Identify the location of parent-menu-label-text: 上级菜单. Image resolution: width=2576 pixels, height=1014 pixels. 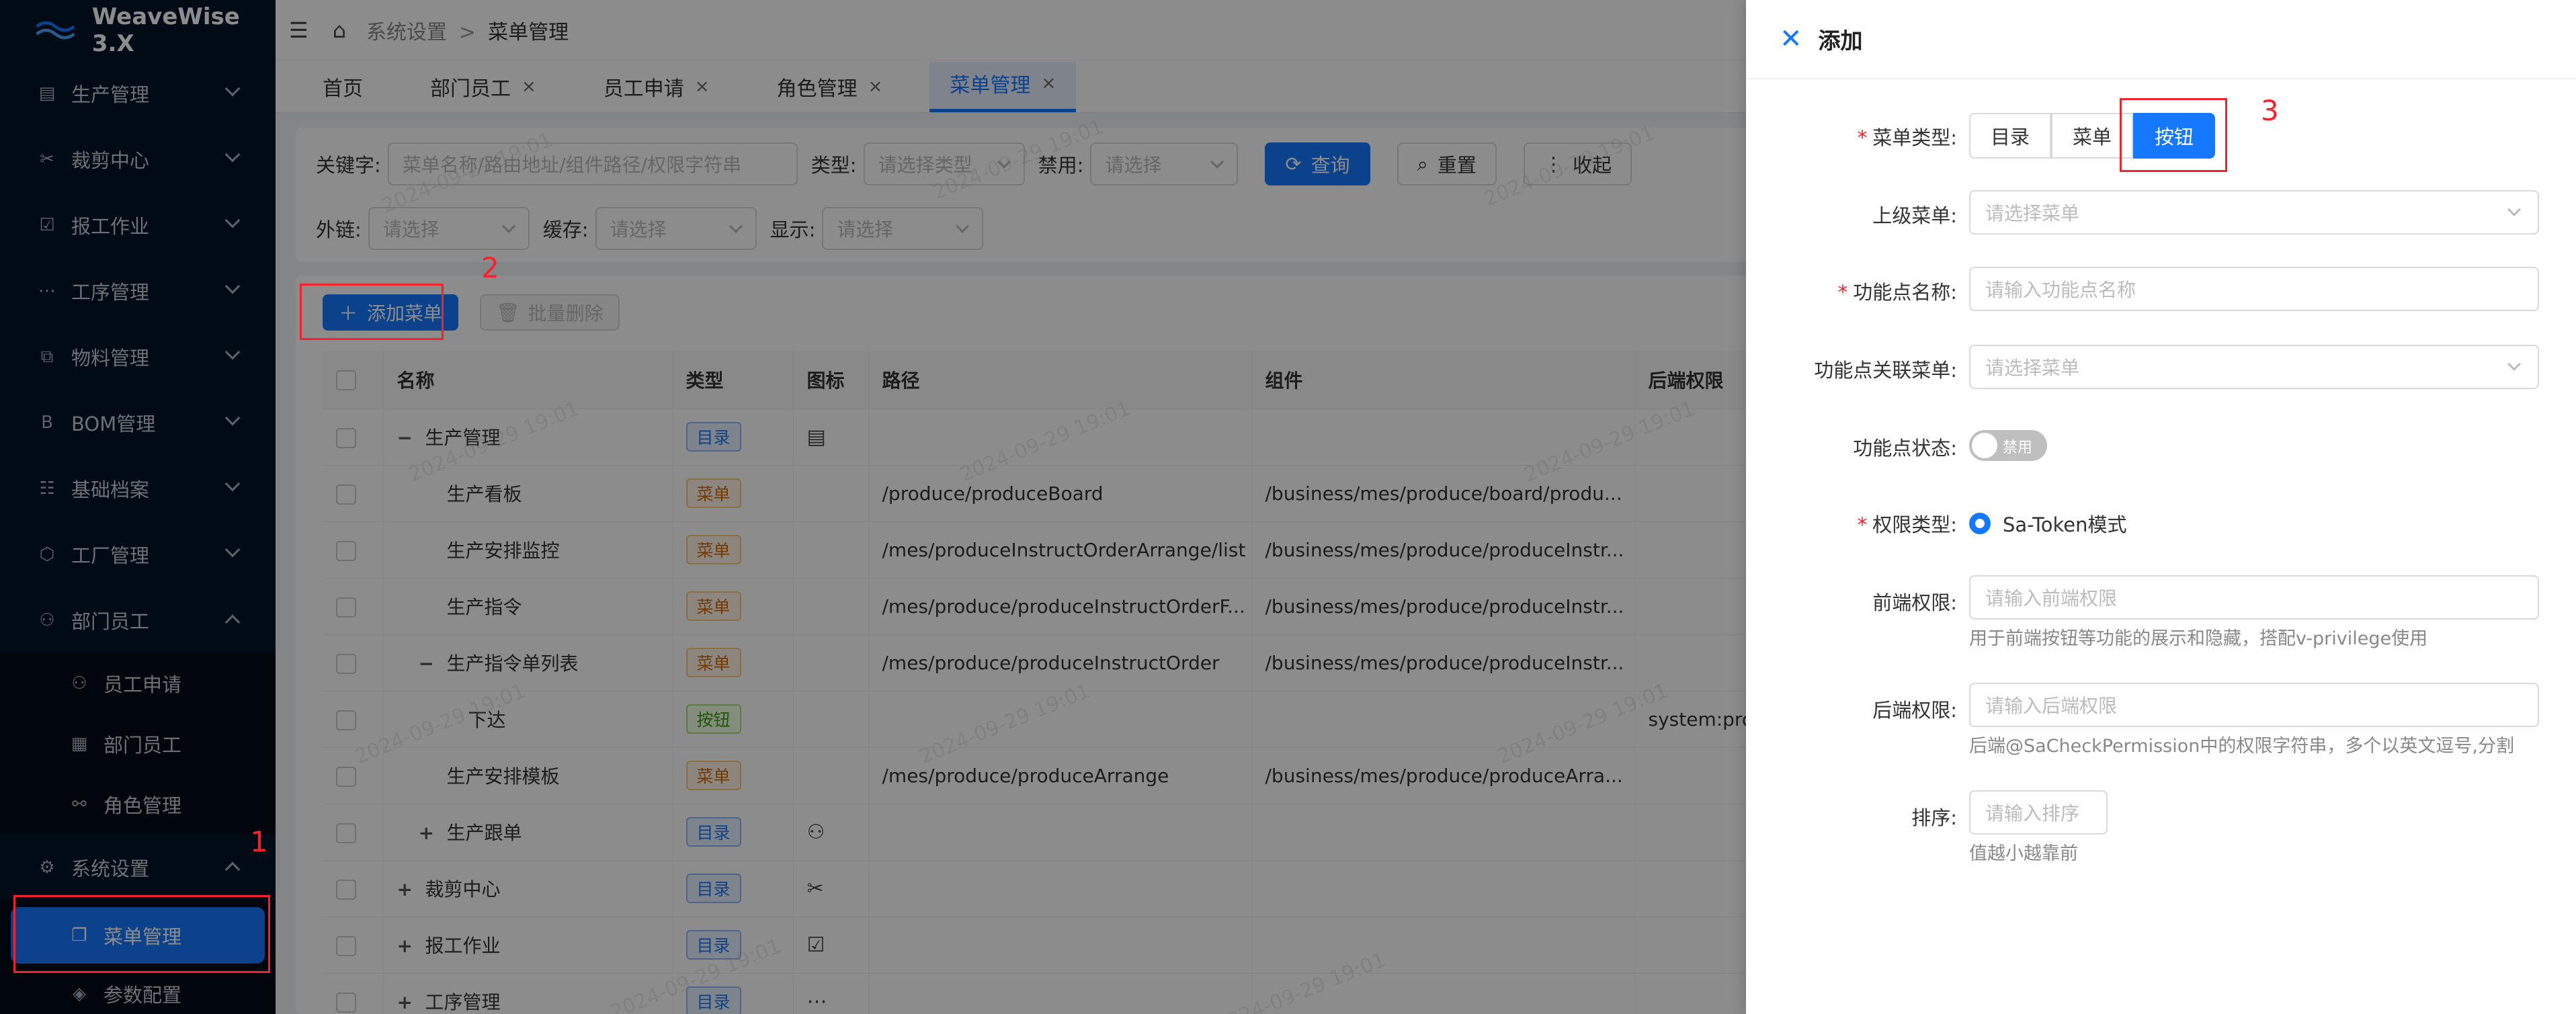
(1911, 215).